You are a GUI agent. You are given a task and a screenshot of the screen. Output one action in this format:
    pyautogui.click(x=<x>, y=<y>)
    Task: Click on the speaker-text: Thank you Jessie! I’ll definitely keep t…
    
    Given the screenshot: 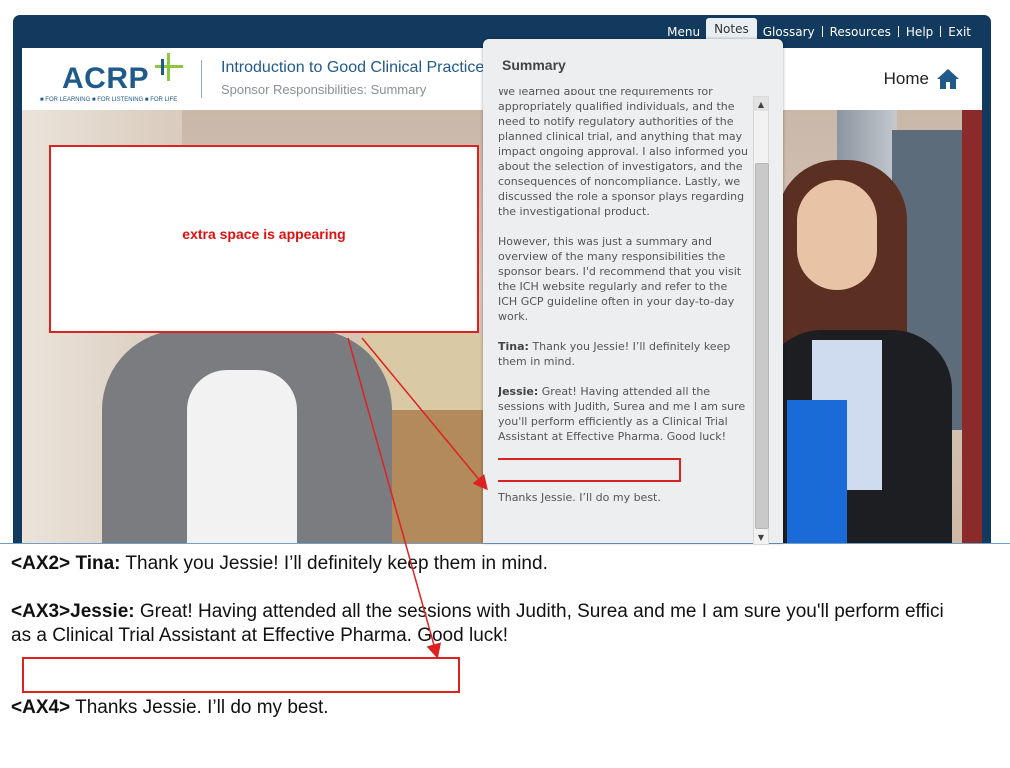 What is the action you would take?
    pyautogui.click(x=614, y=354)
    